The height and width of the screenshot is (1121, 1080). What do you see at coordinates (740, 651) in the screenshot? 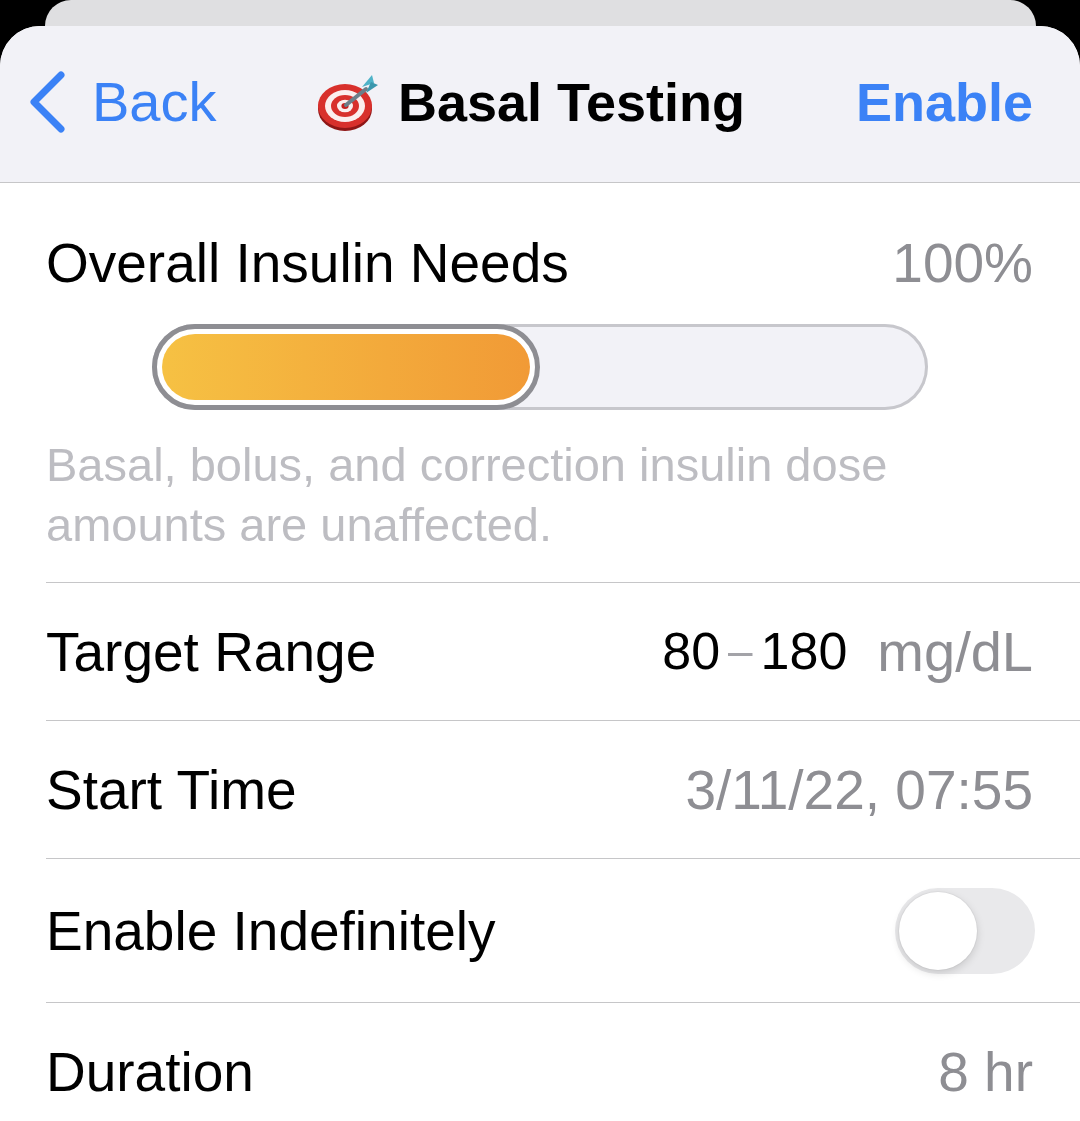
I see `range-dash: –` at bounding box center [740, 651].